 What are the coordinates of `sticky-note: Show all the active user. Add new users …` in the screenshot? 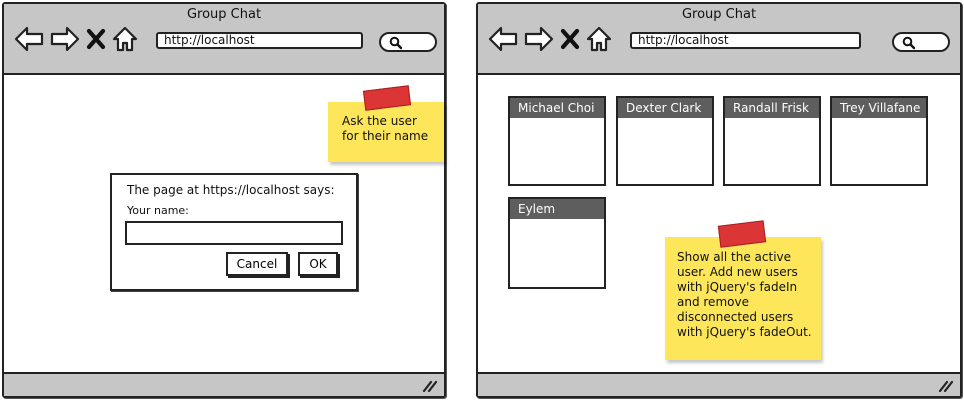 It's located at (743, 298).